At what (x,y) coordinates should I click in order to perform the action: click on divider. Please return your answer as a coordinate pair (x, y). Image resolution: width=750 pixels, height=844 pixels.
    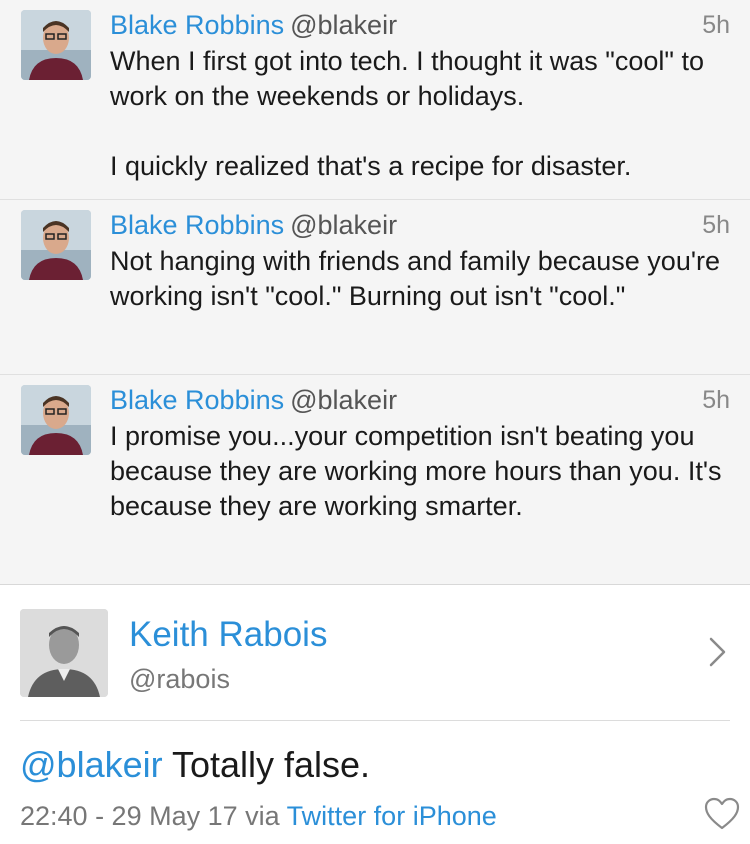
    Looking at the image, I should click on (375, 720).